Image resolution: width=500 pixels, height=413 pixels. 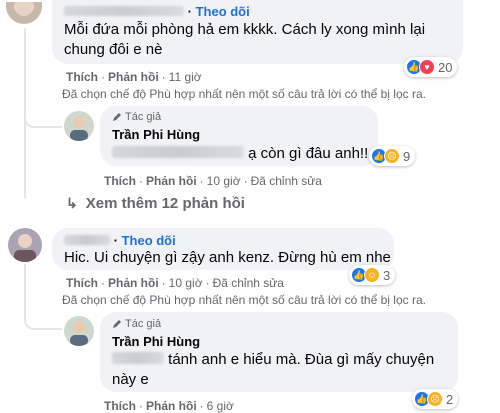 I want to click on haha-reaction-icon: ☺, so click(x=372, y=275).